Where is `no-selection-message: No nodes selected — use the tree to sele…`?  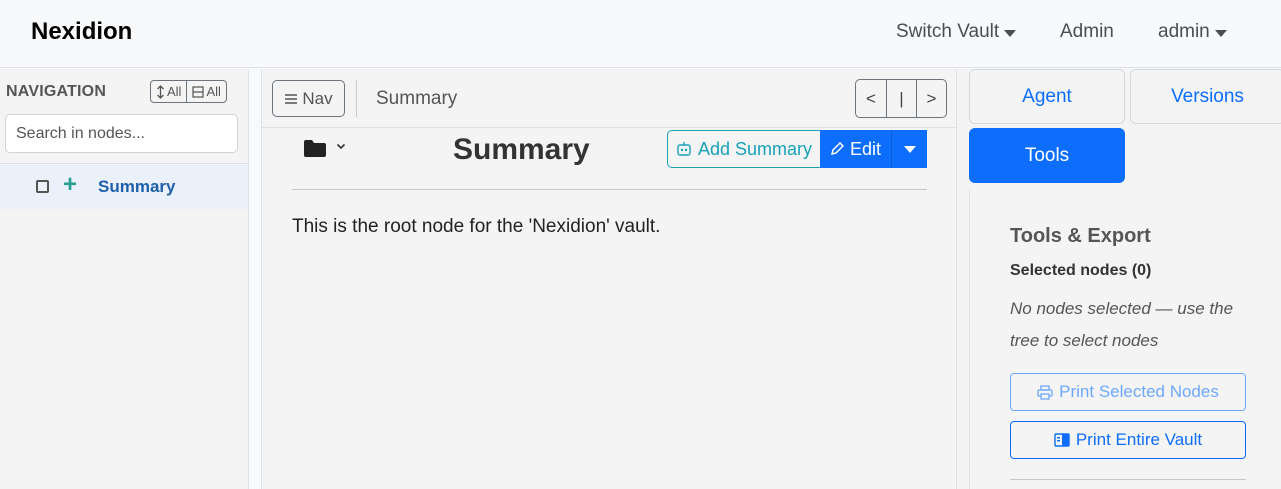
no-selection-message: No nodes selected — use the tree to sele… is located at coordinates (1122, 324).